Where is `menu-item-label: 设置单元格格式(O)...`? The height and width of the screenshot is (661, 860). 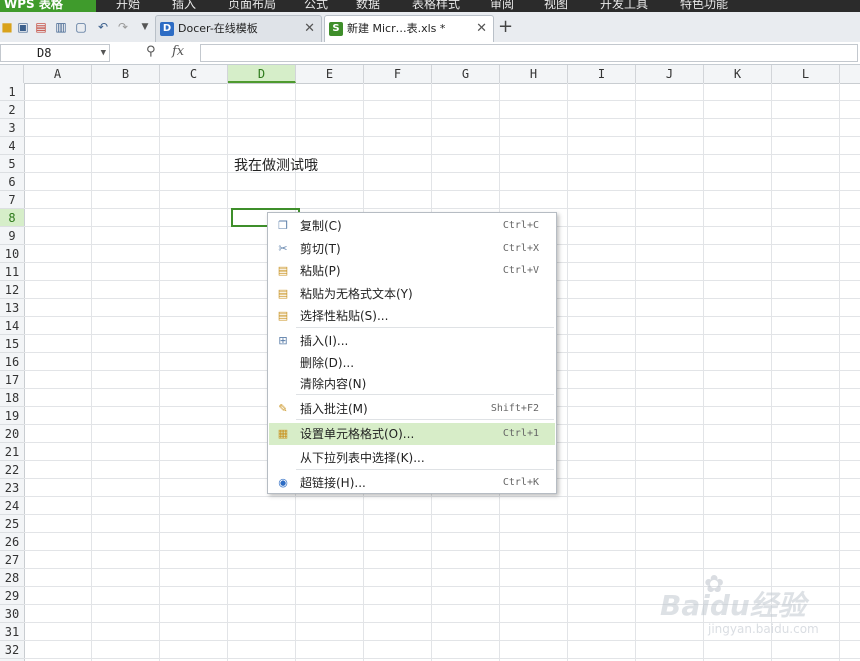
menu-item-label: 设置单元格格式(O)... is located at coordinates (357, 434).